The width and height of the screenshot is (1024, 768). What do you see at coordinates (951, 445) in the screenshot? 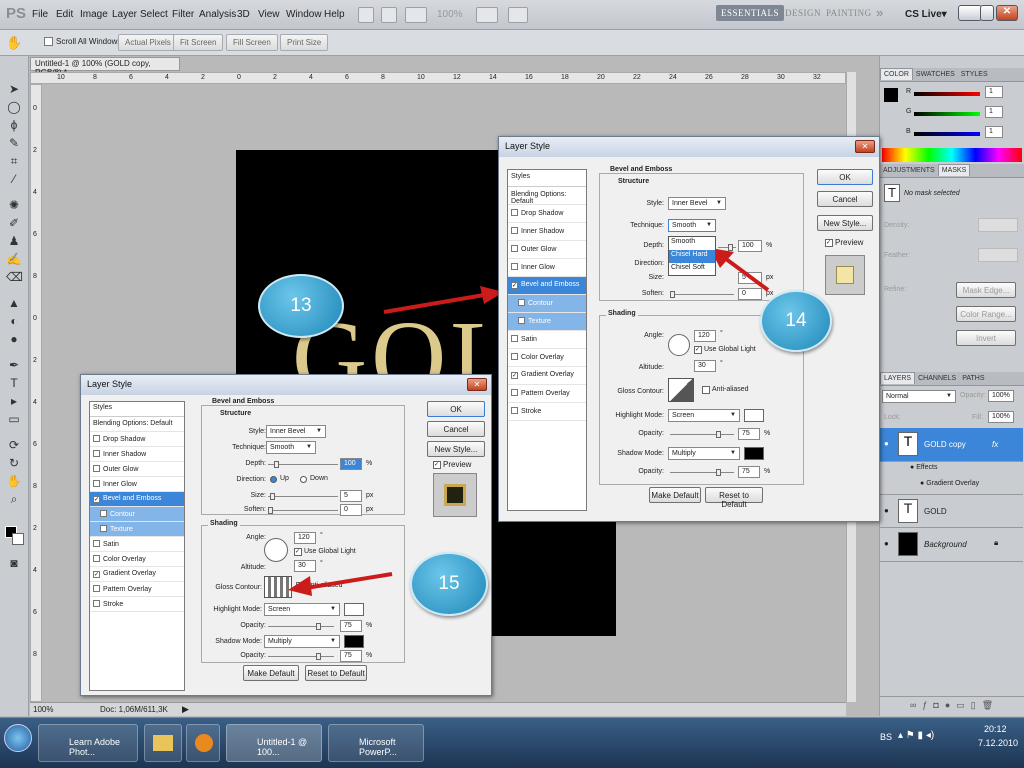
I see `layer-gold-copy: ● T GOLD copy fx` at bounding box center [951, 445].